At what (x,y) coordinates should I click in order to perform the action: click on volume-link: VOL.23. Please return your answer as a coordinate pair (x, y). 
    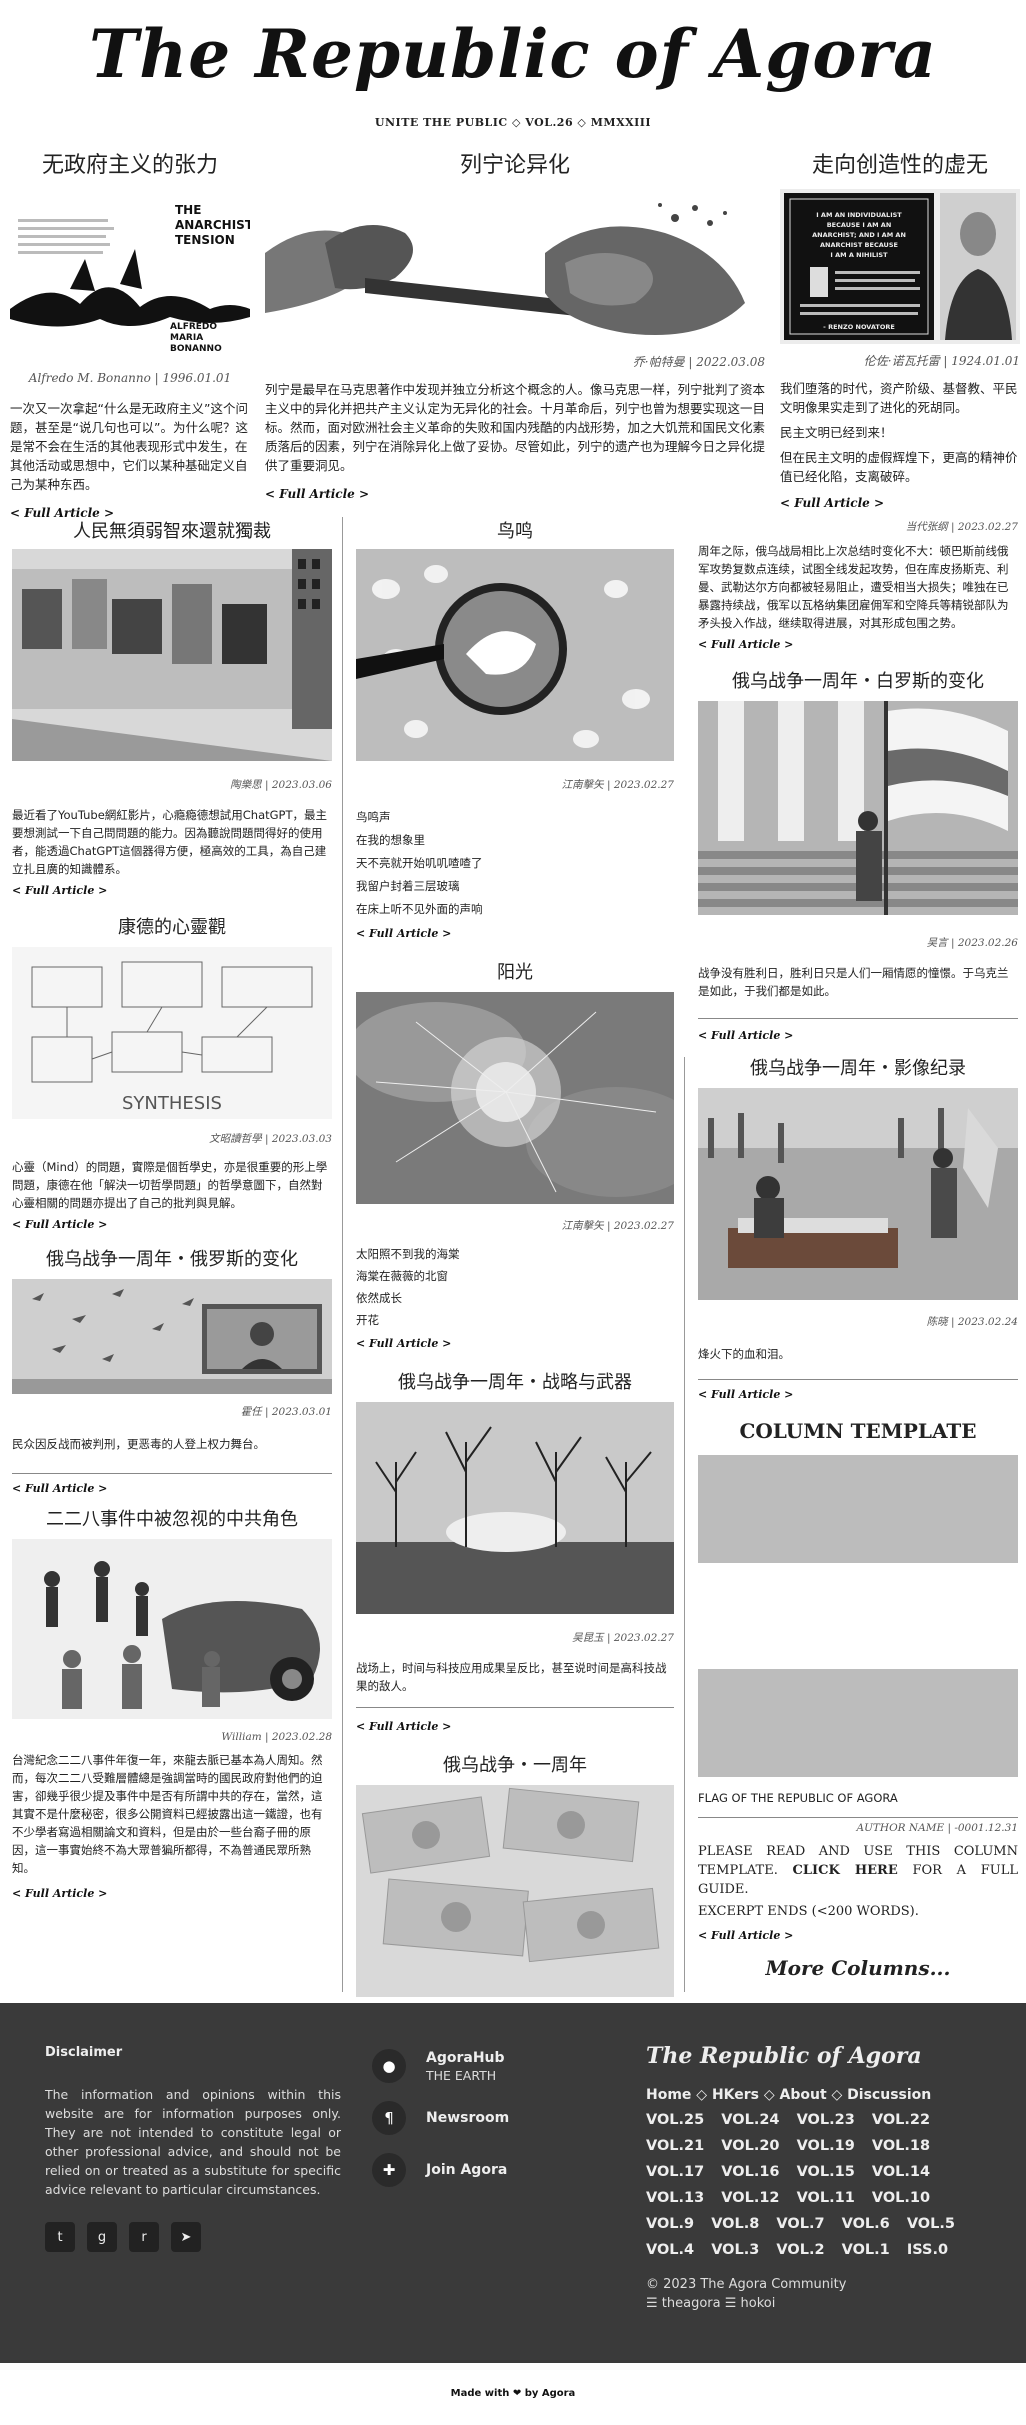
    Looking at the image, I should click on (826, 2120).